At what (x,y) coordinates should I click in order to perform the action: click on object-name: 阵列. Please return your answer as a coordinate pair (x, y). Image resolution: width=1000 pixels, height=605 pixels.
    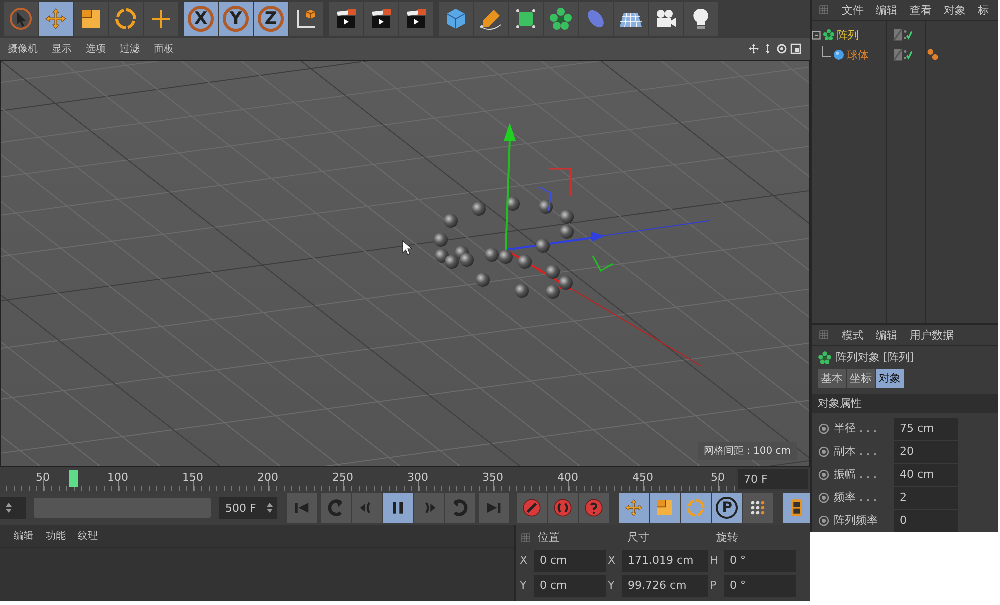
    Looking at the image, I should click on (848, 35).